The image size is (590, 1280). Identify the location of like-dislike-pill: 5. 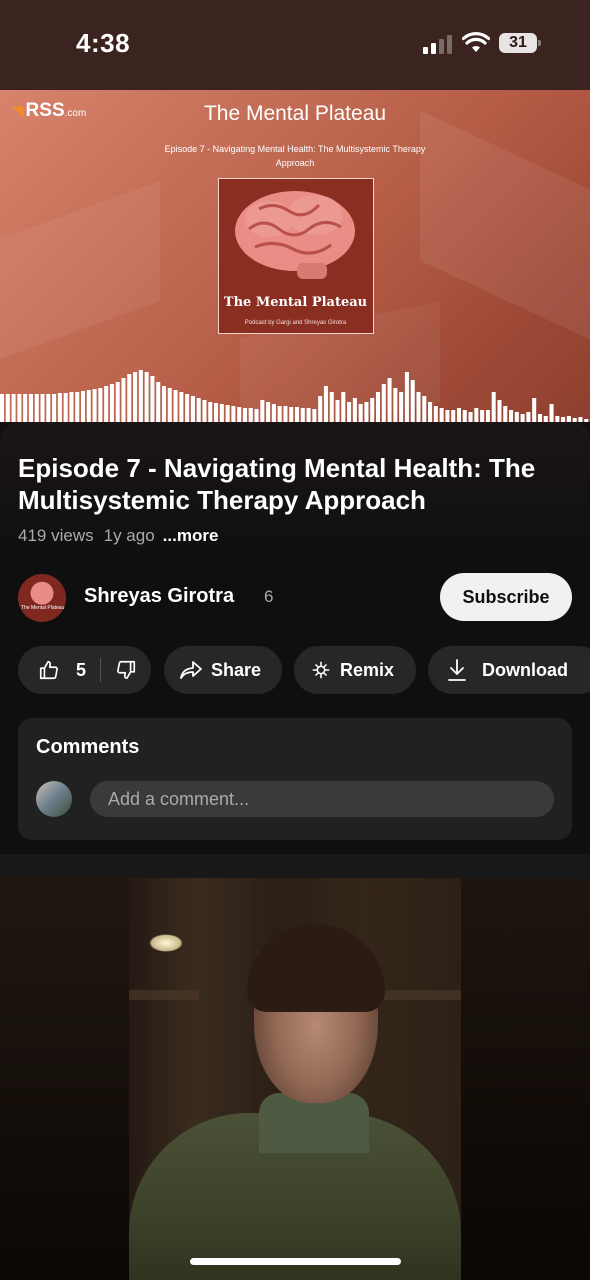
(84, 670).